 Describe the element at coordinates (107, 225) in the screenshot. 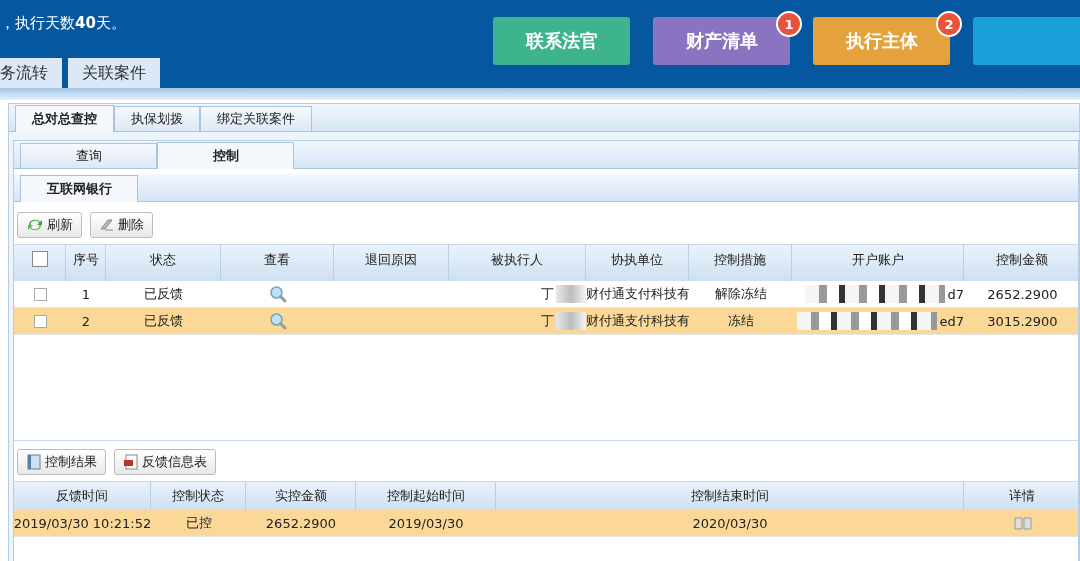

I see `eraser-icon` at that location.